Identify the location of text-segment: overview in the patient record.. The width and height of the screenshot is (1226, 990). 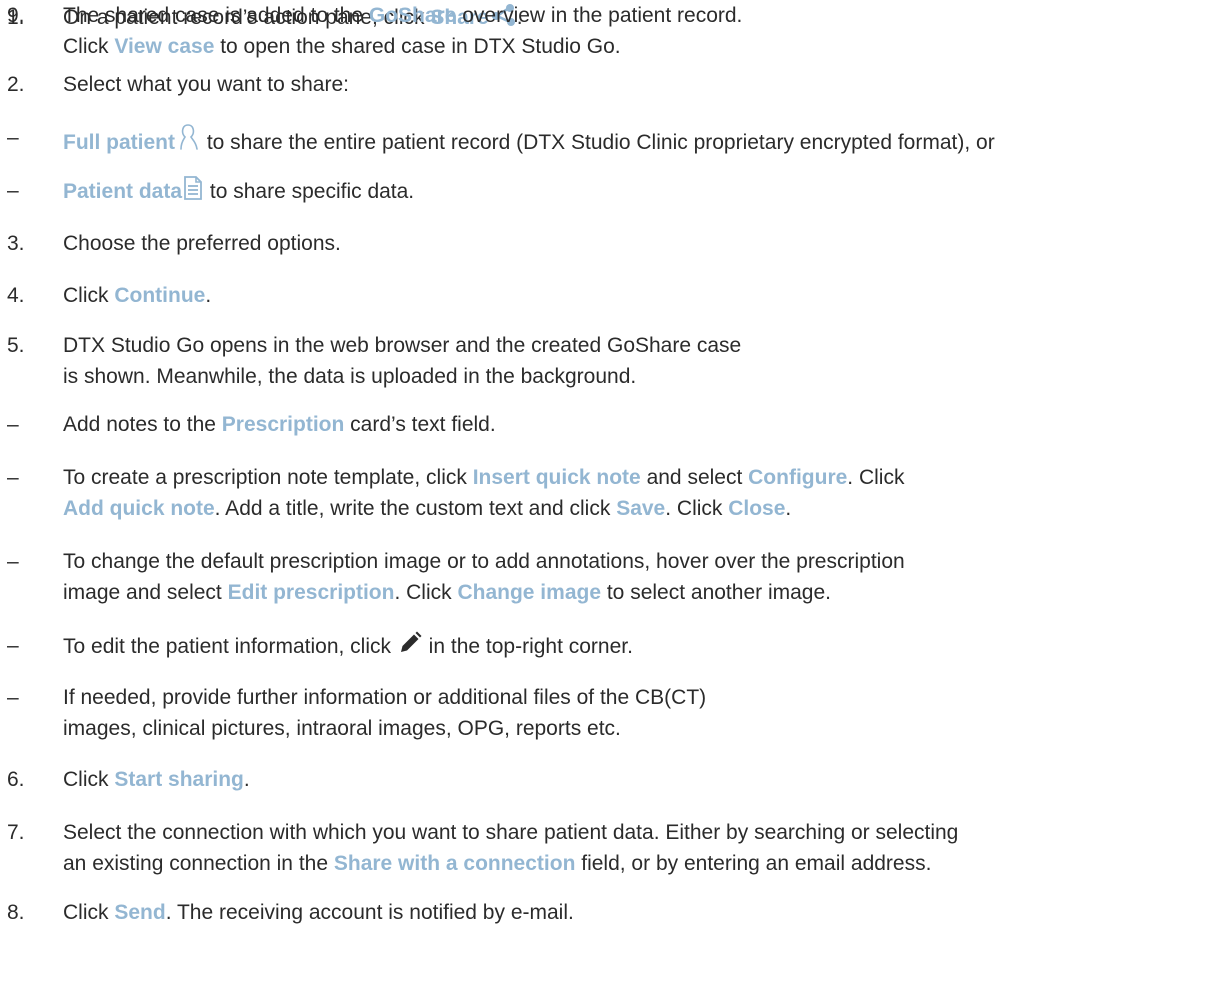
(599, 15).